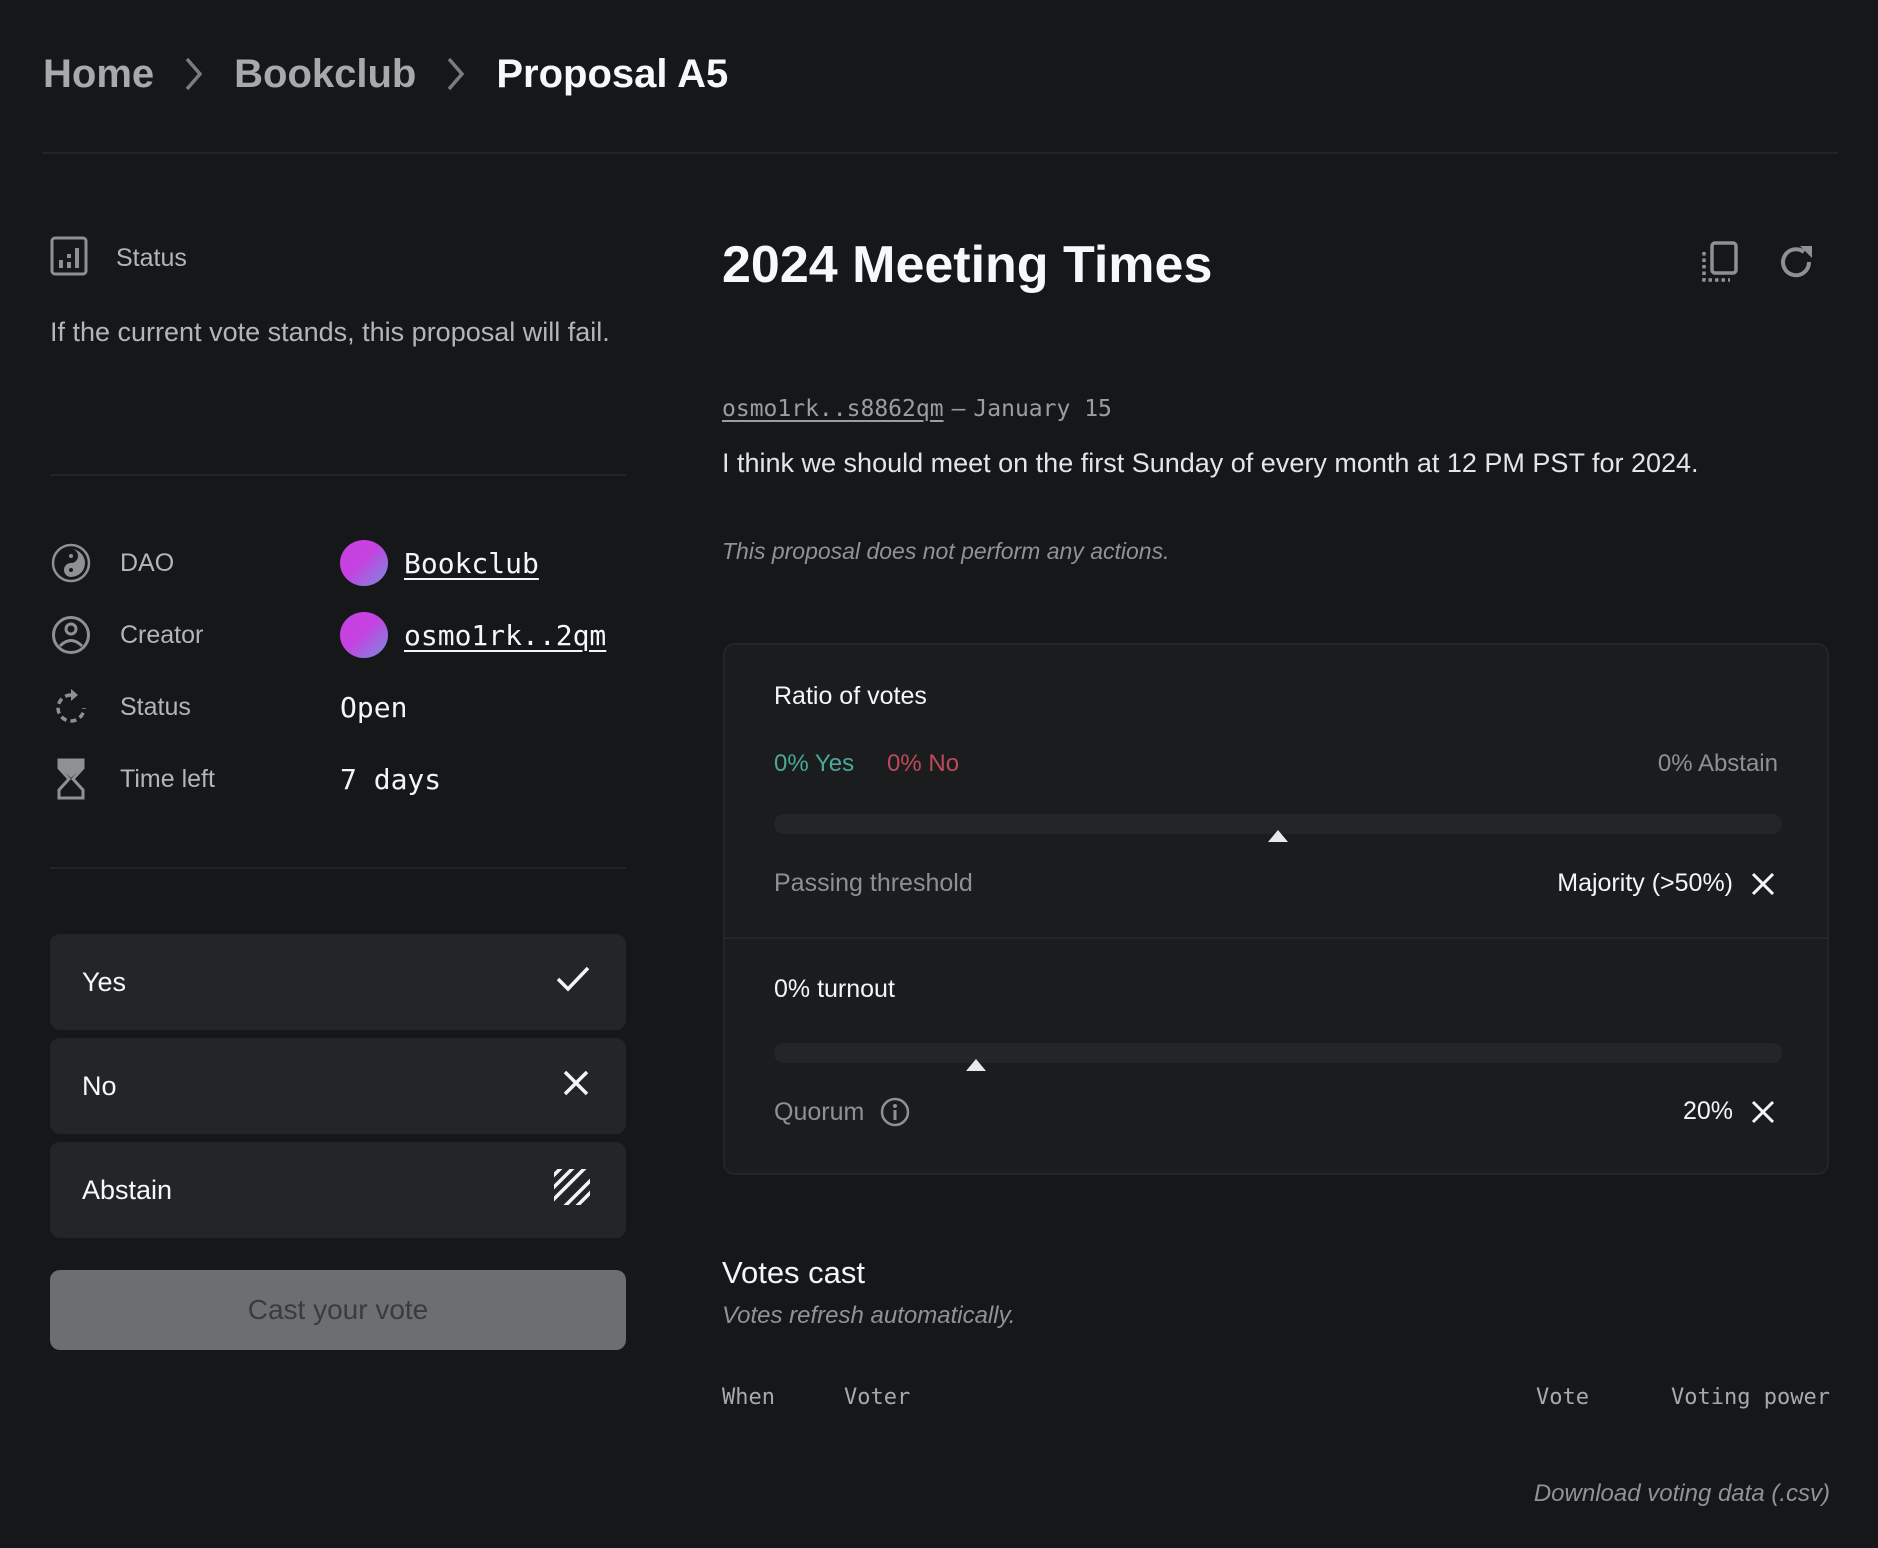 The height and width of the screenshot is (1548, 1878). Describe the element at coordinates (748, 1397) in the screenshot. I see `column-header-when: When` at that location.